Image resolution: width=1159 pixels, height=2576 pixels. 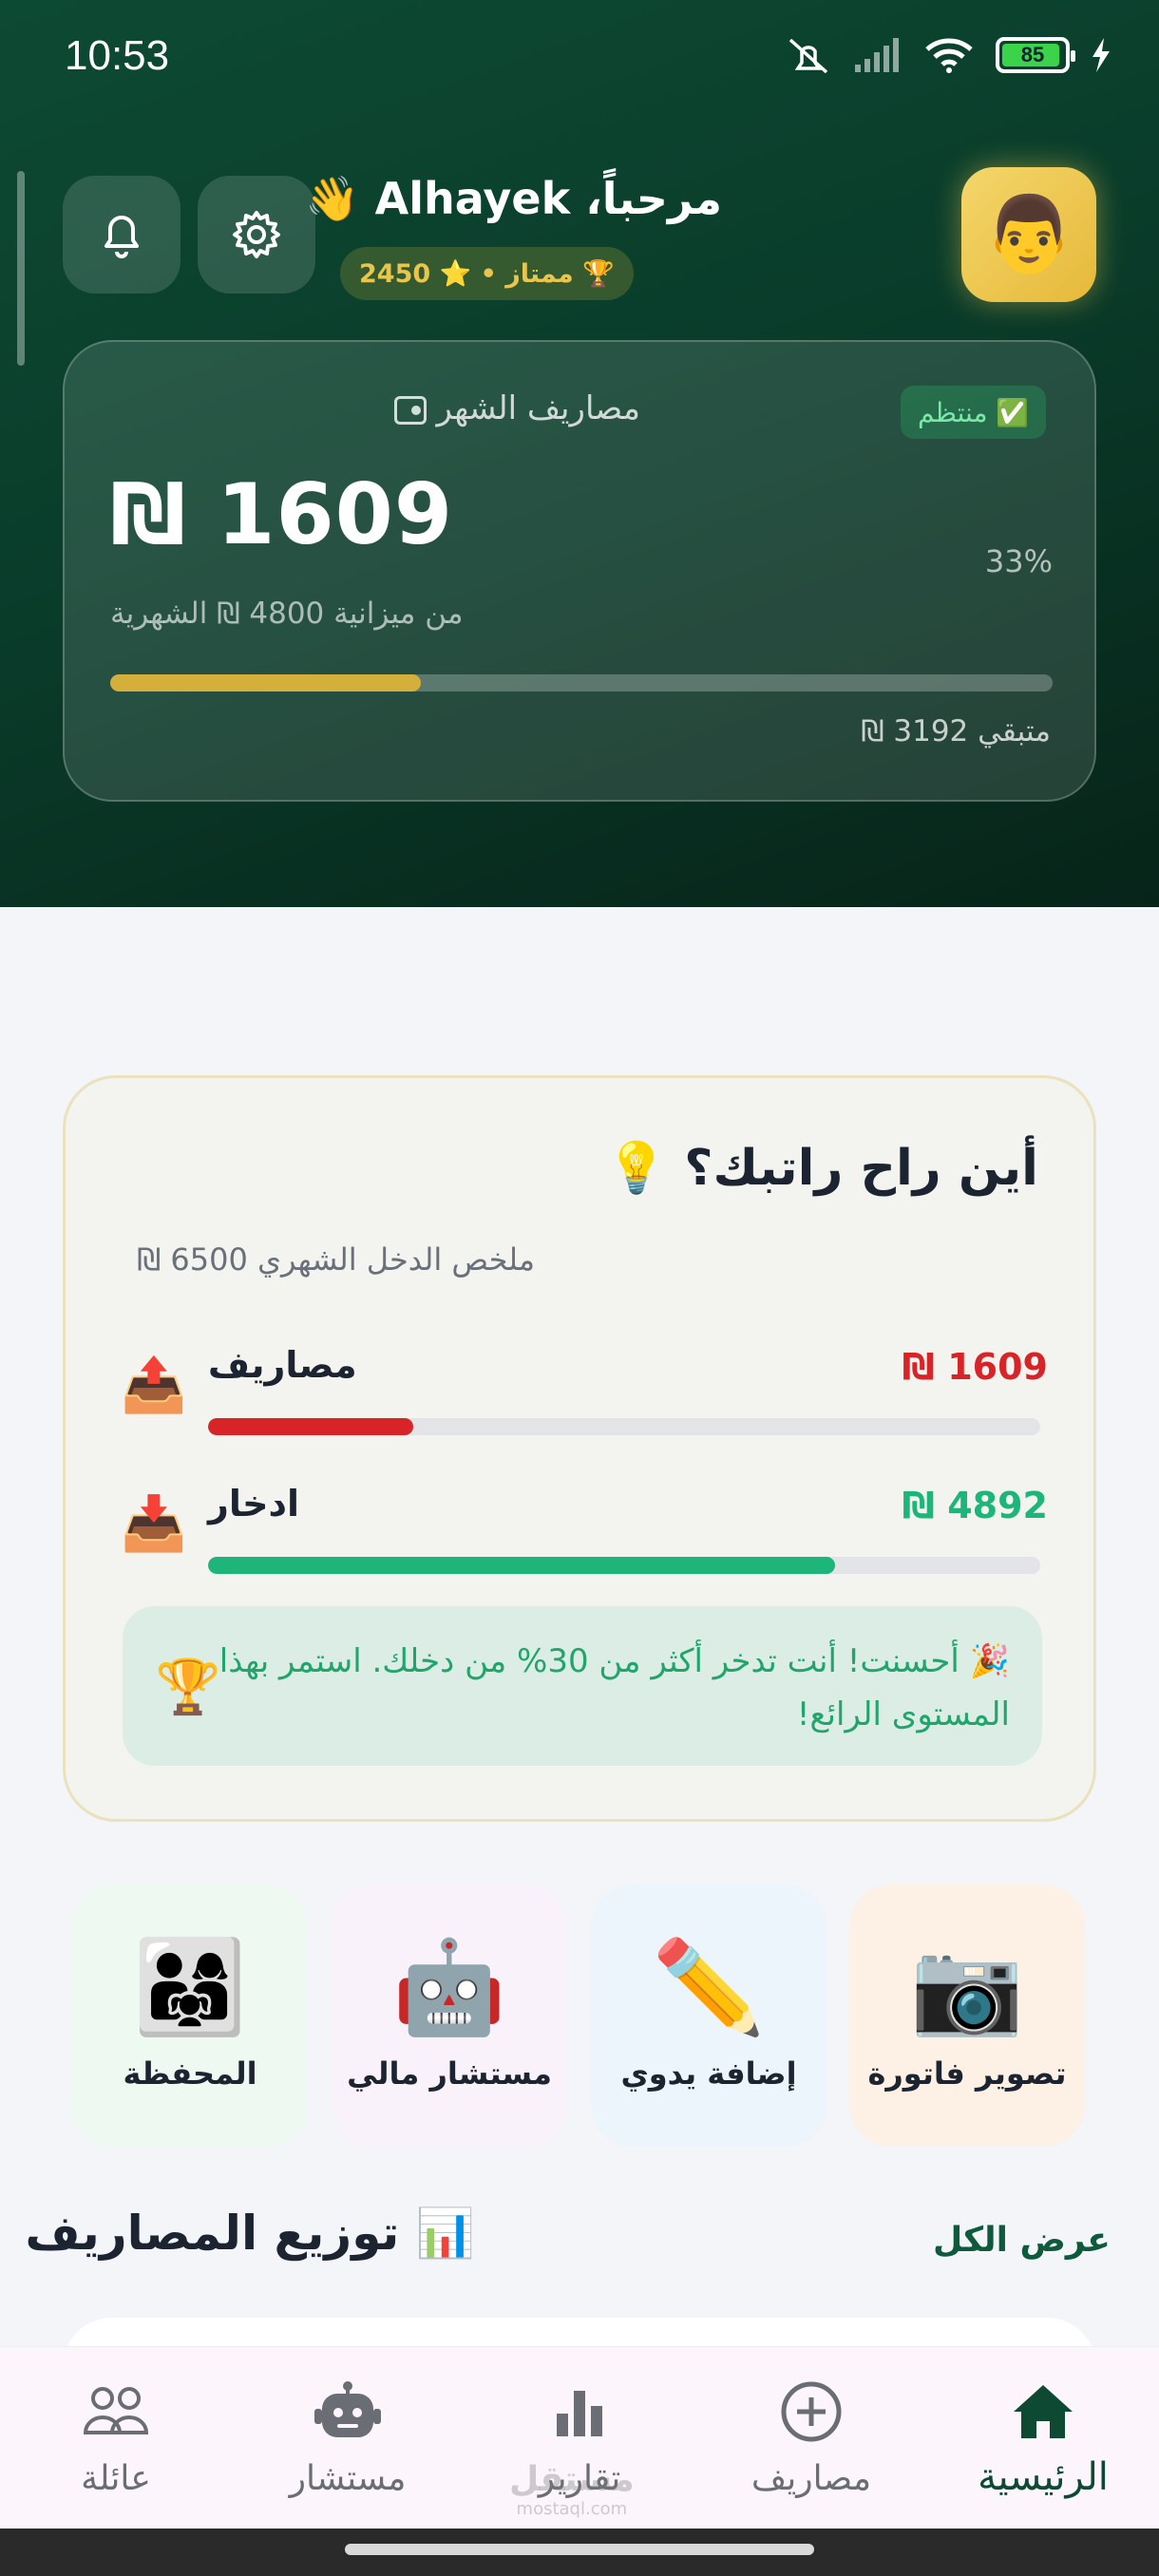 What do you see at coordinates (579, 2413) in the screenshot?
I see `bar-chart-icon` at bounding box center [579, 2413].